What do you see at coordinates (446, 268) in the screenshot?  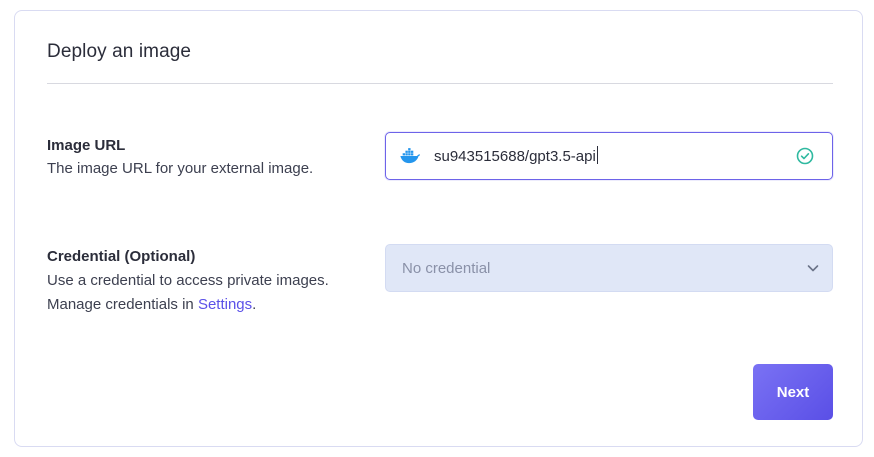 I see `credential-selected-value: No credential` at bounding box center [446, 268].